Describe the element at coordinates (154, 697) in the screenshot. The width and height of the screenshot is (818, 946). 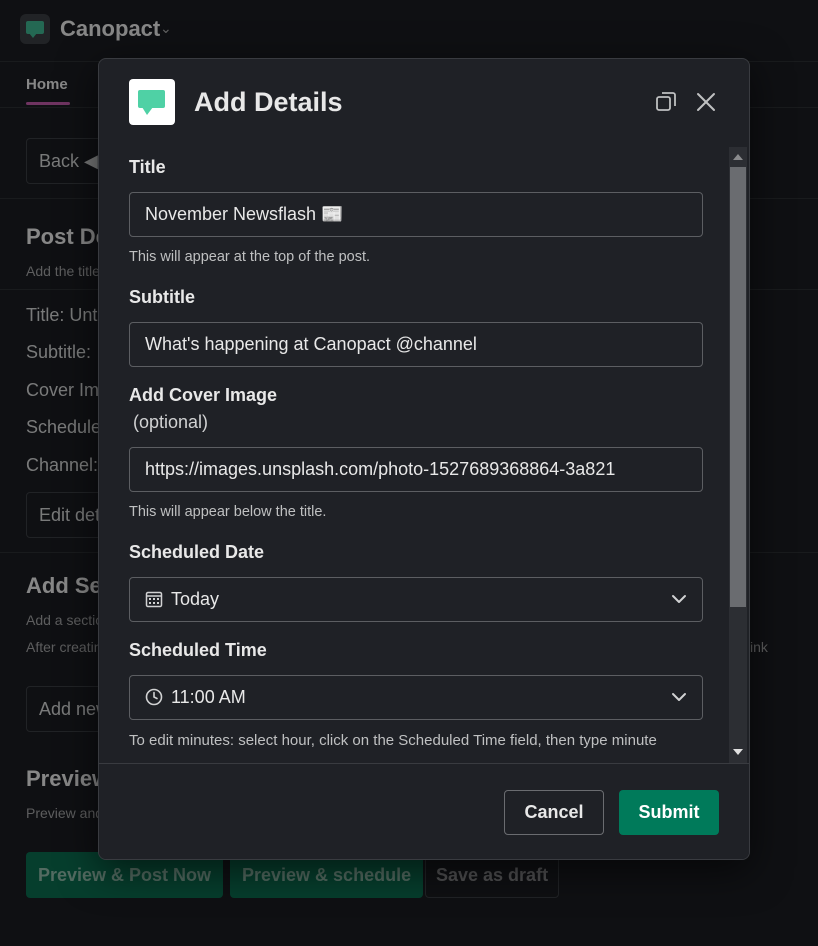
I see `clock-icon` at that location.